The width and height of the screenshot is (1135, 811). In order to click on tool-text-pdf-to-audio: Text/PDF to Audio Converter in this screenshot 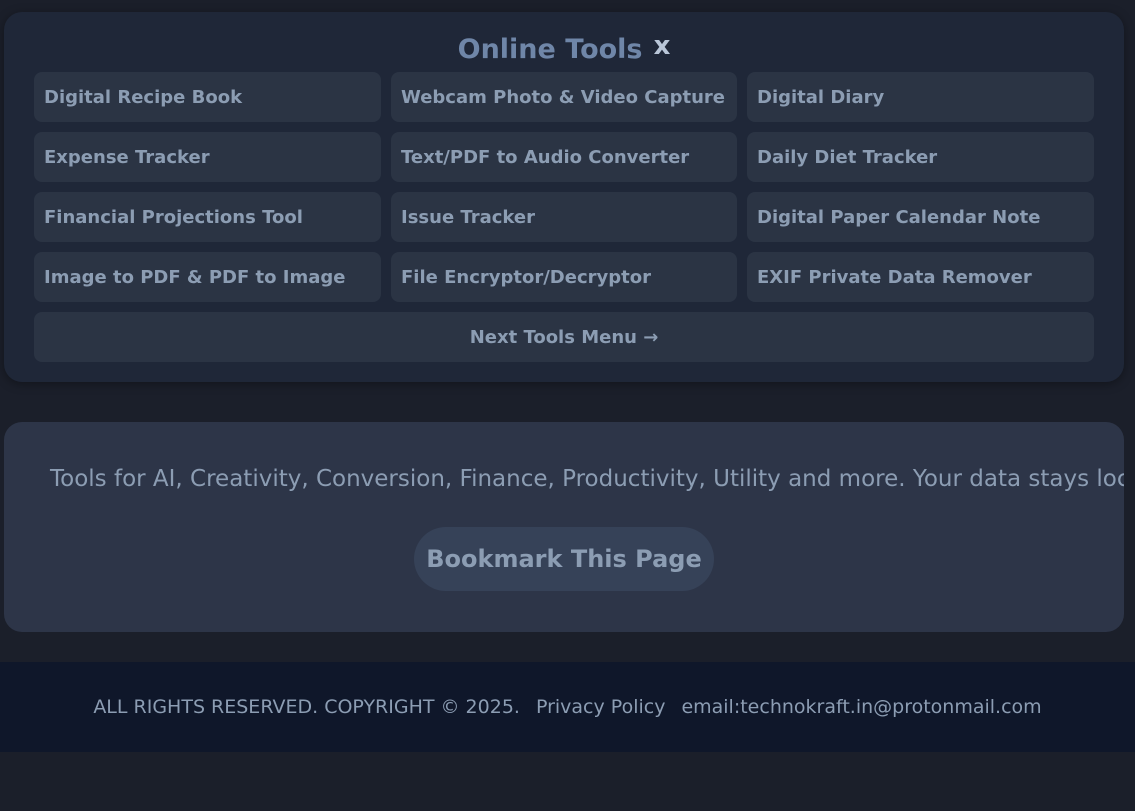, I will do `click(564, 157)`.